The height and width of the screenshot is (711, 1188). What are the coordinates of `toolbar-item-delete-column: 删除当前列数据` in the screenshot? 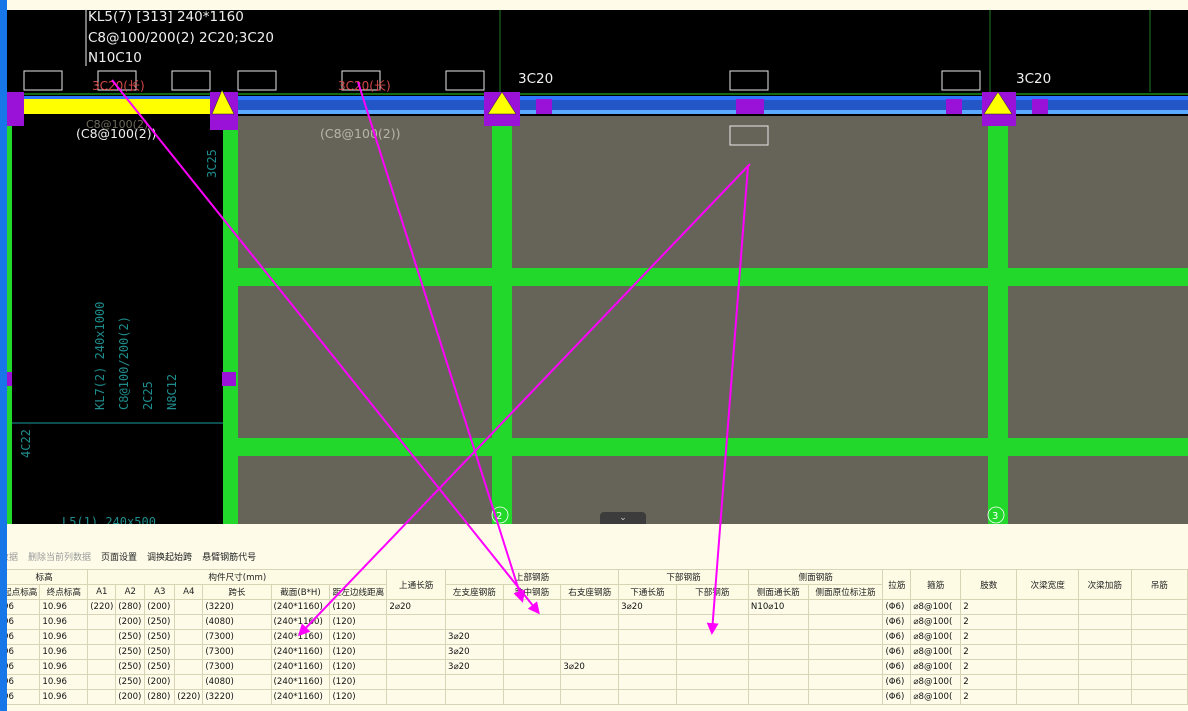 It's located at (59, 558).